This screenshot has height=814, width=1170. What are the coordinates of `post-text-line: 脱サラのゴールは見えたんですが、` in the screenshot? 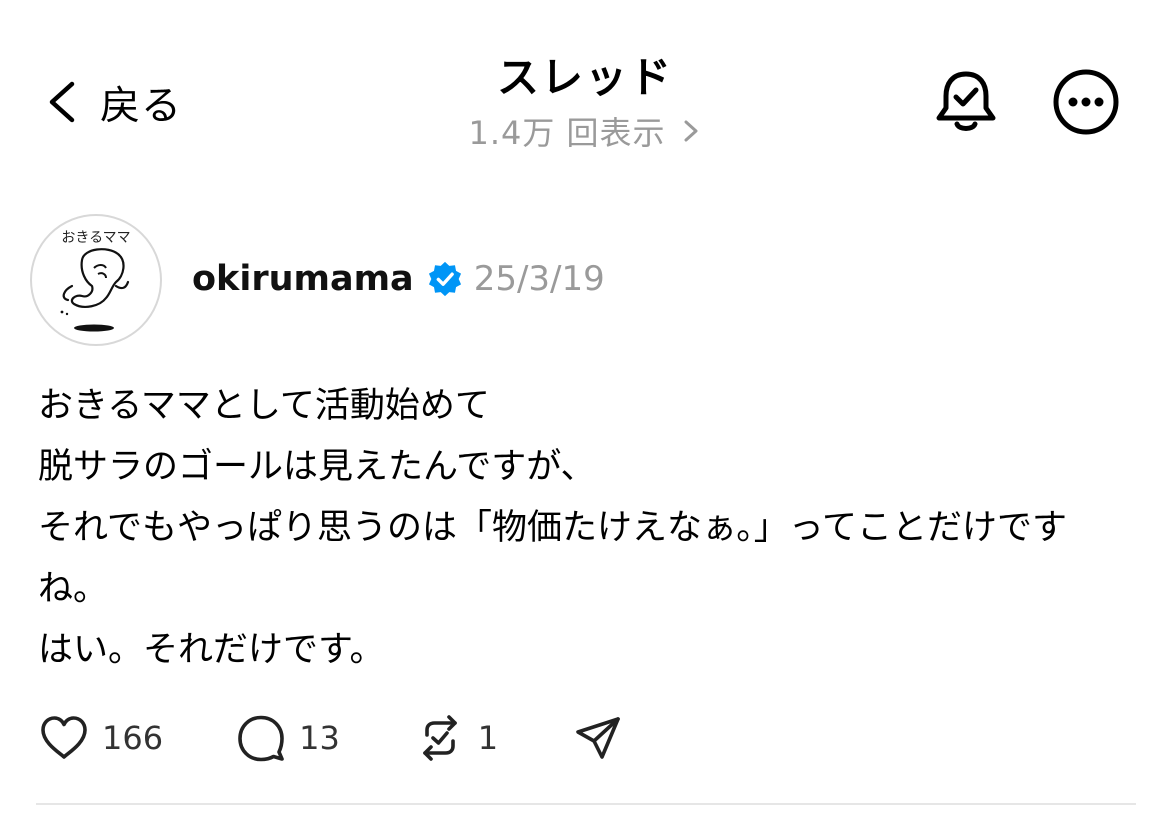 It's located at (317, 467).